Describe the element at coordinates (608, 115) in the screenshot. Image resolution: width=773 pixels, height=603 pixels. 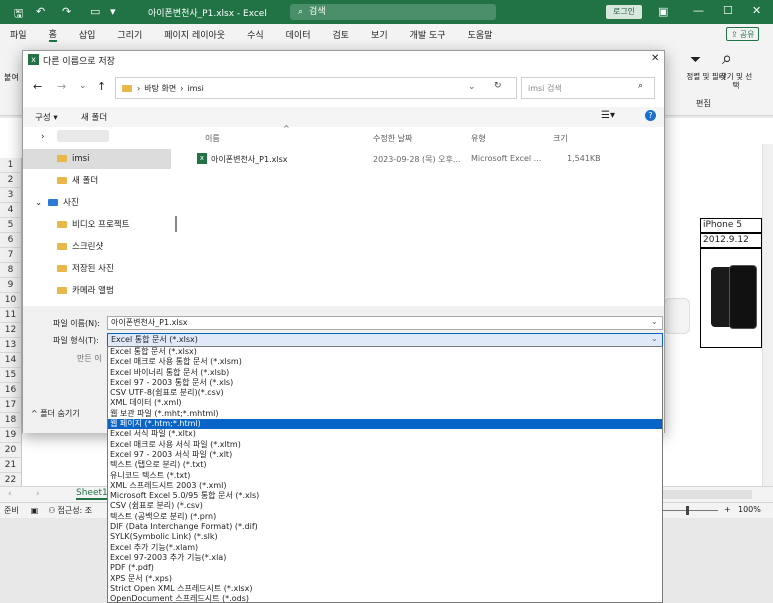
I see `view-options-icon: ☰▾` at that location.